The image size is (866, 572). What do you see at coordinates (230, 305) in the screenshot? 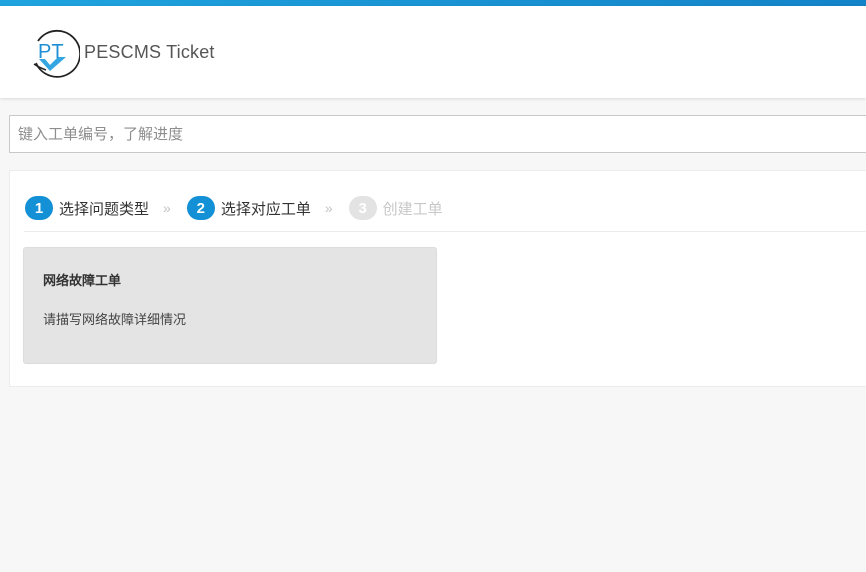
I see `ticket-type-card: 网络故障工单 请描写网络故障详细情况` at bounding box center [230, 305].